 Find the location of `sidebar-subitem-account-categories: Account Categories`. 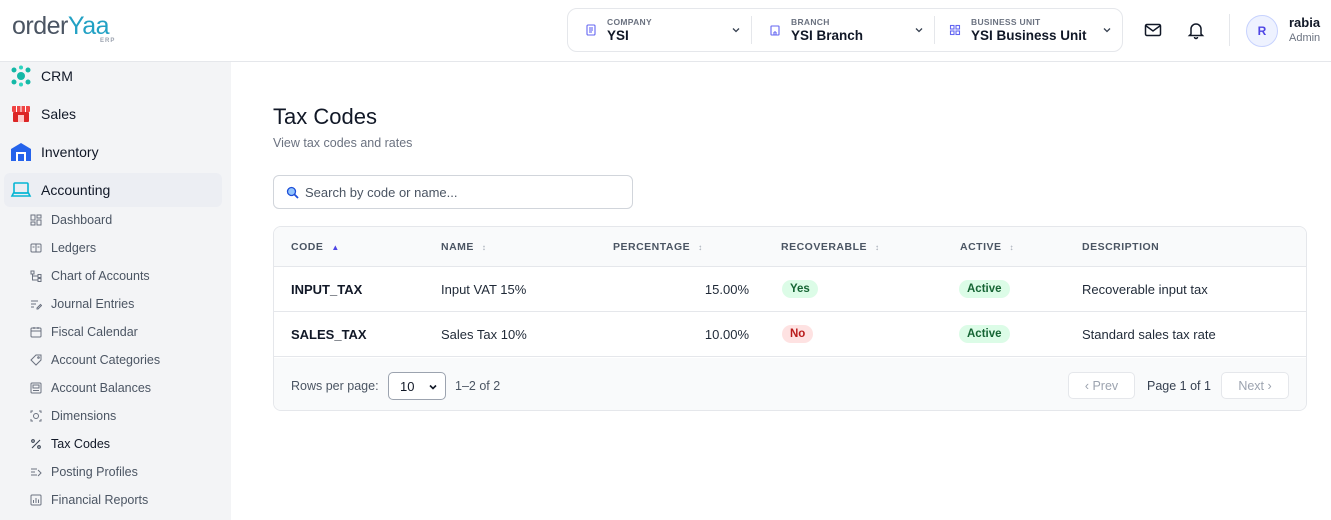

sidebar-subitem-account-categories: Account Categories is located at coordinates (95, 360).